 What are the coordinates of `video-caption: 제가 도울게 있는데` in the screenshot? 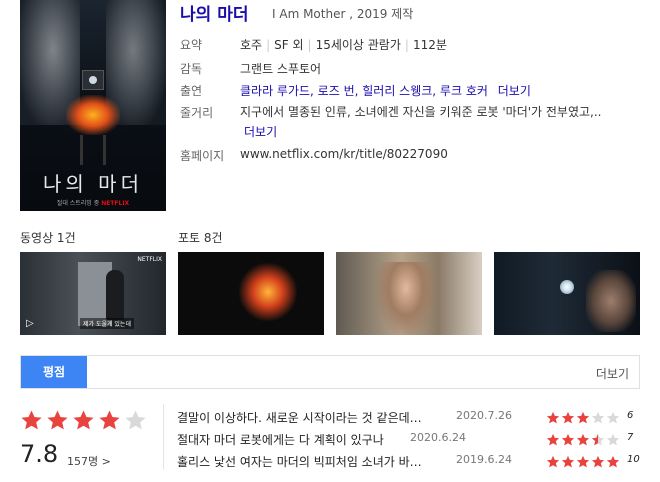 It's located at (107, 323).